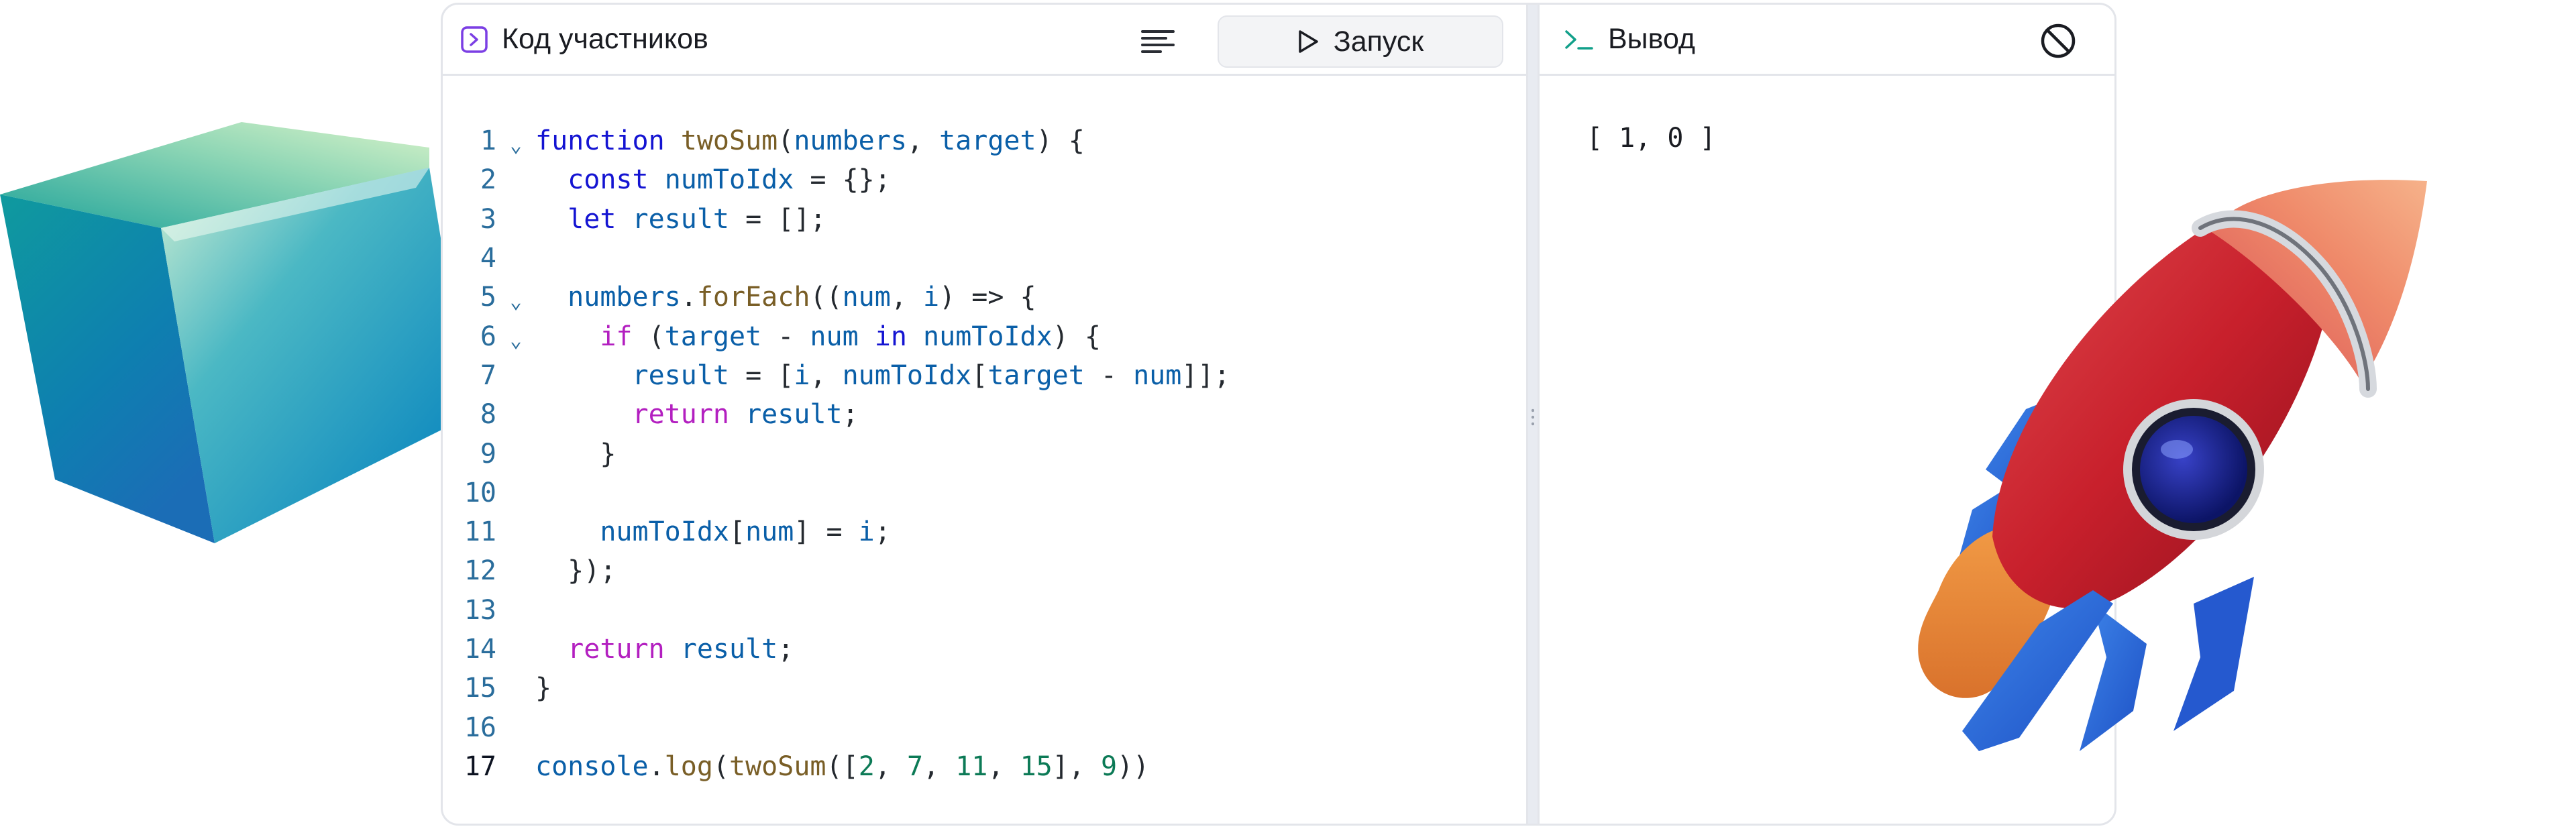  Describe the element at coordinates (488, 258) in the screenshot. I see `line-number: 4` at that location.